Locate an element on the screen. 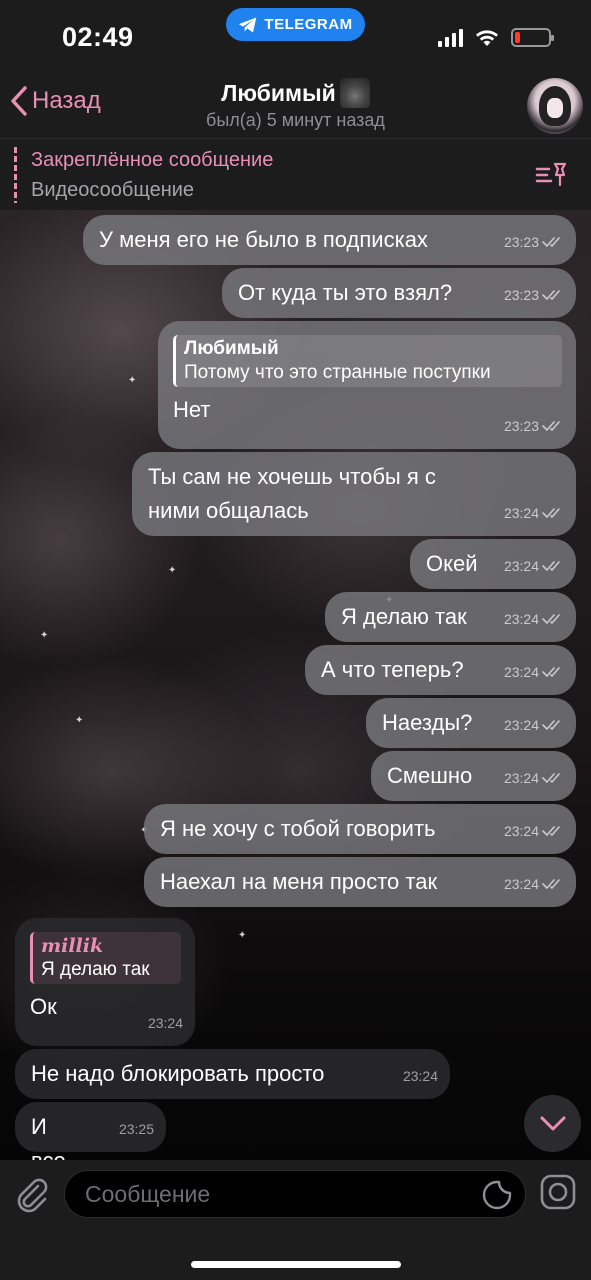 The image size is (591, 1280). status-bar: 02:49 TELEGRAM is located at coordinates (295, 38).